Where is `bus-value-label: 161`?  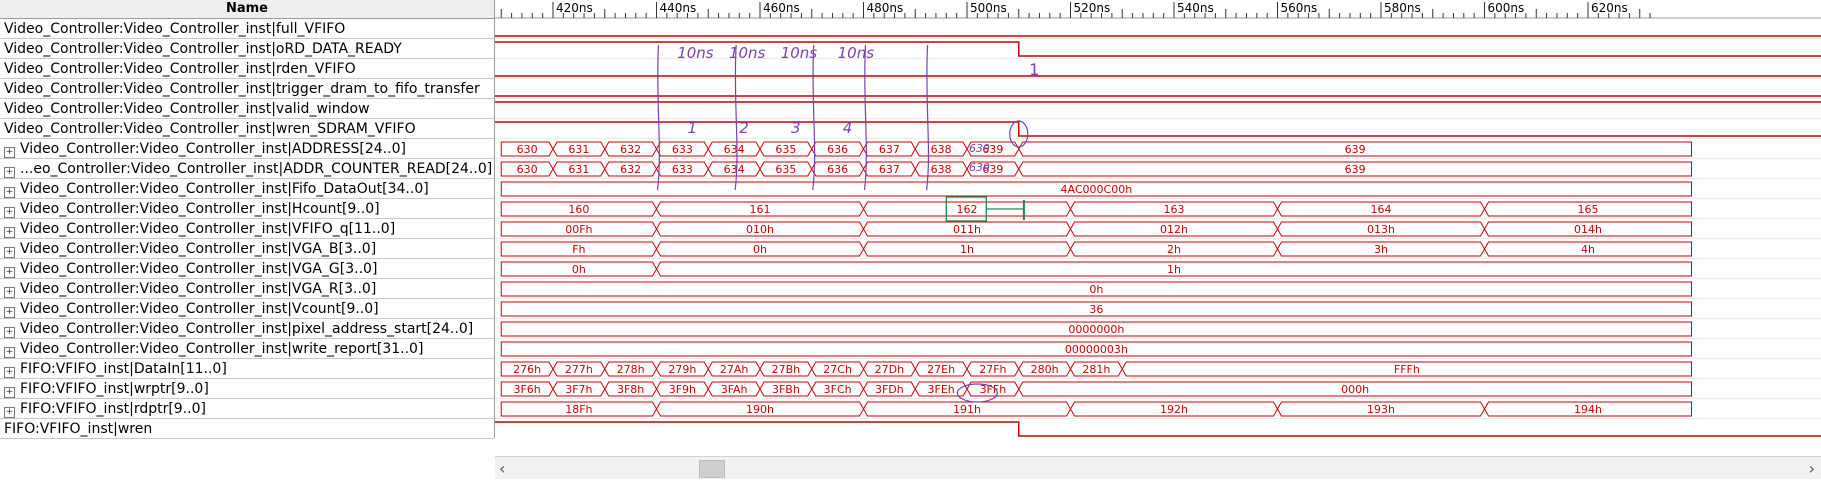
bus-value-label: 161 is located at coordinates (760, 209).